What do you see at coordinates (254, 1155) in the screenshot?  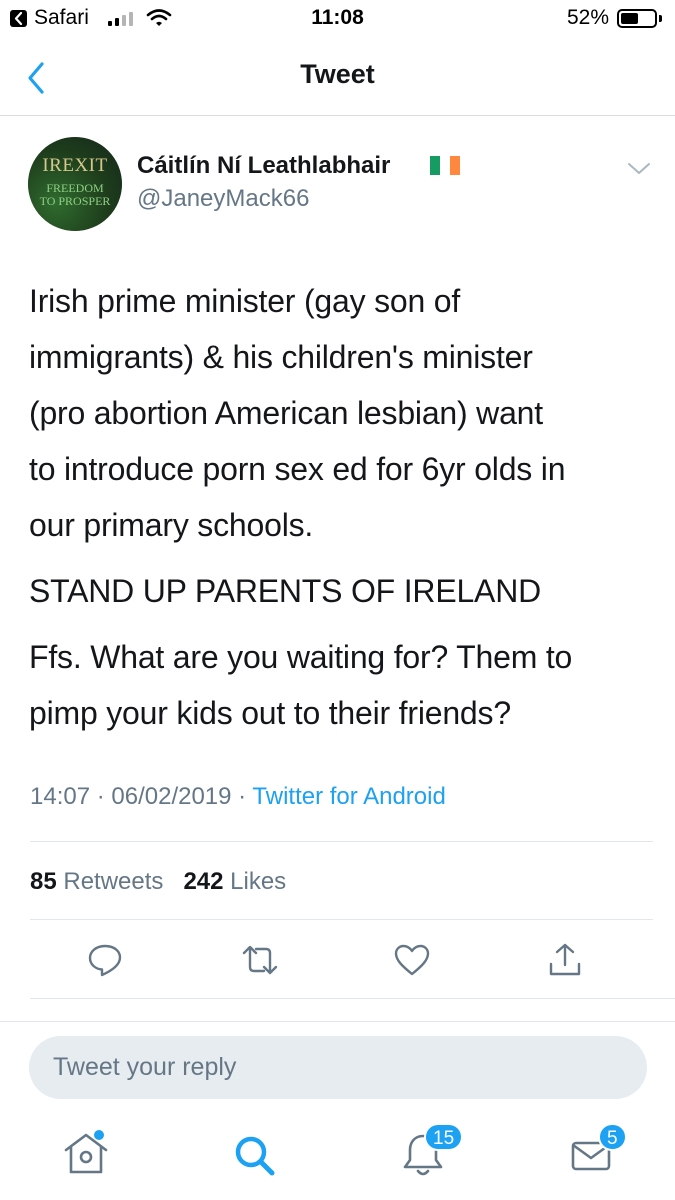 I see `search-icon` at bounding box center [254, 1155].